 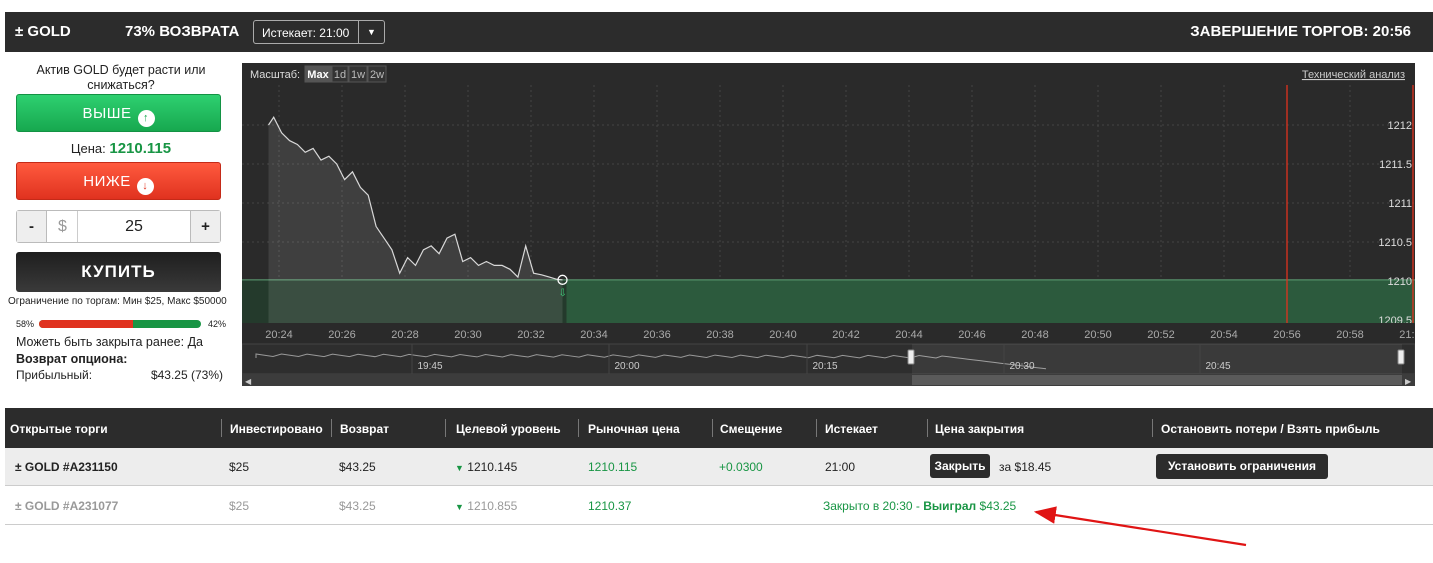 What do you see at coordinates (318, 75) in the screenshot?
I see `zoom-Max-label: Max` at bounding box center [318, 75].